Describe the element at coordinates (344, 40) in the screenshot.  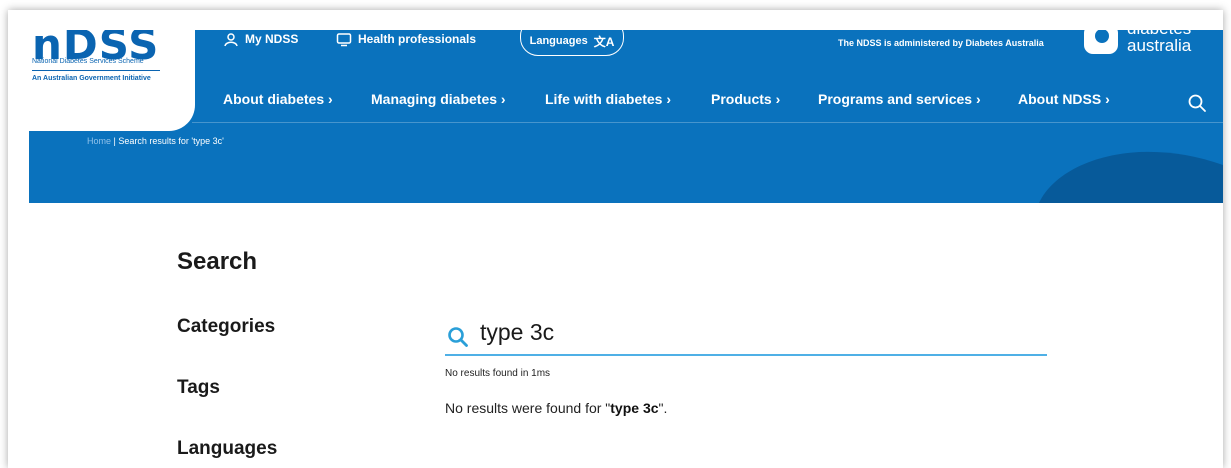
I see `monitor-icon` at that location.